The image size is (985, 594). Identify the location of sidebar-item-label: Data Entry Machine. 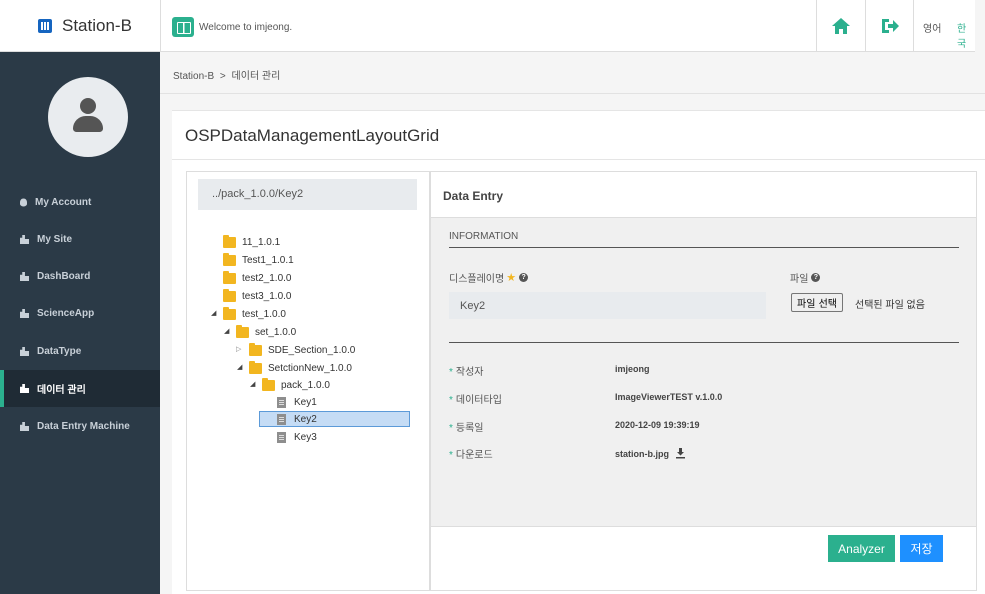
(83, 426).